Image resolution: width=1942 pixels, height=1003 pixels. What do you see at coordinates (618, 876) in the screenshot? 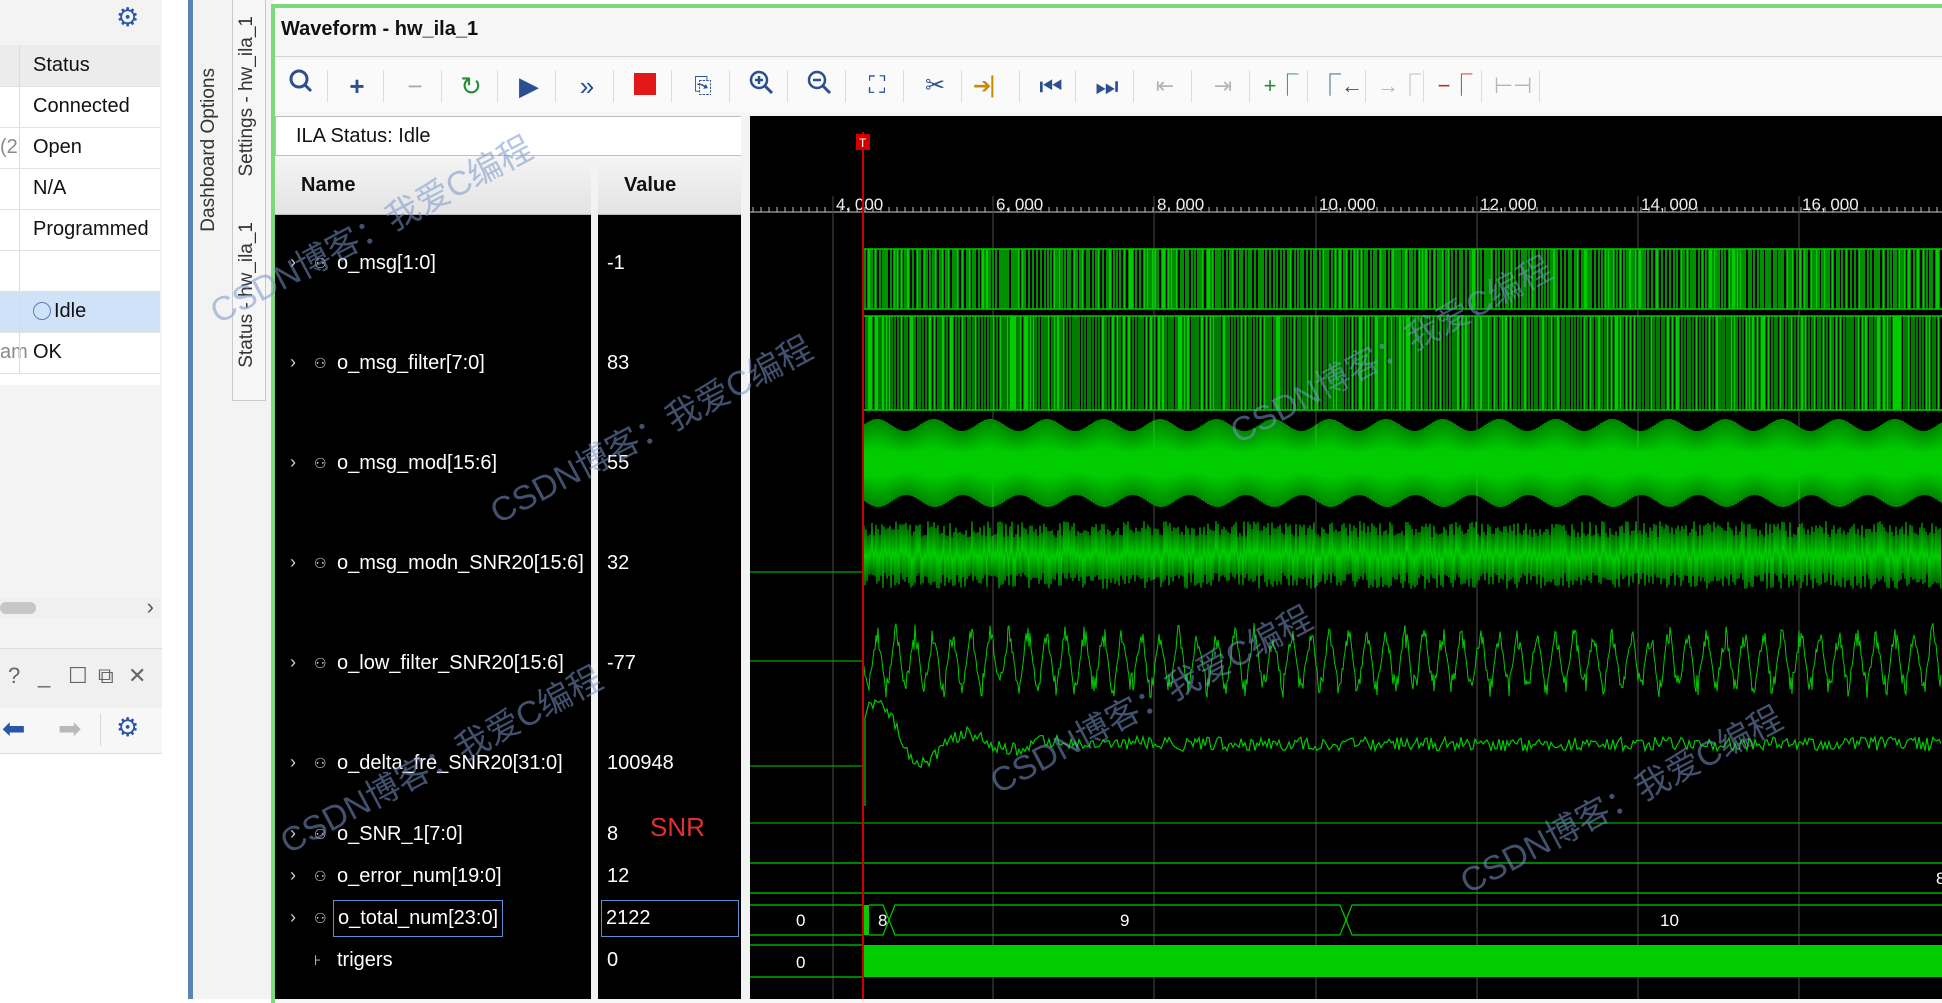
I see `signal-value: 12` at bounding box center [618, 876].